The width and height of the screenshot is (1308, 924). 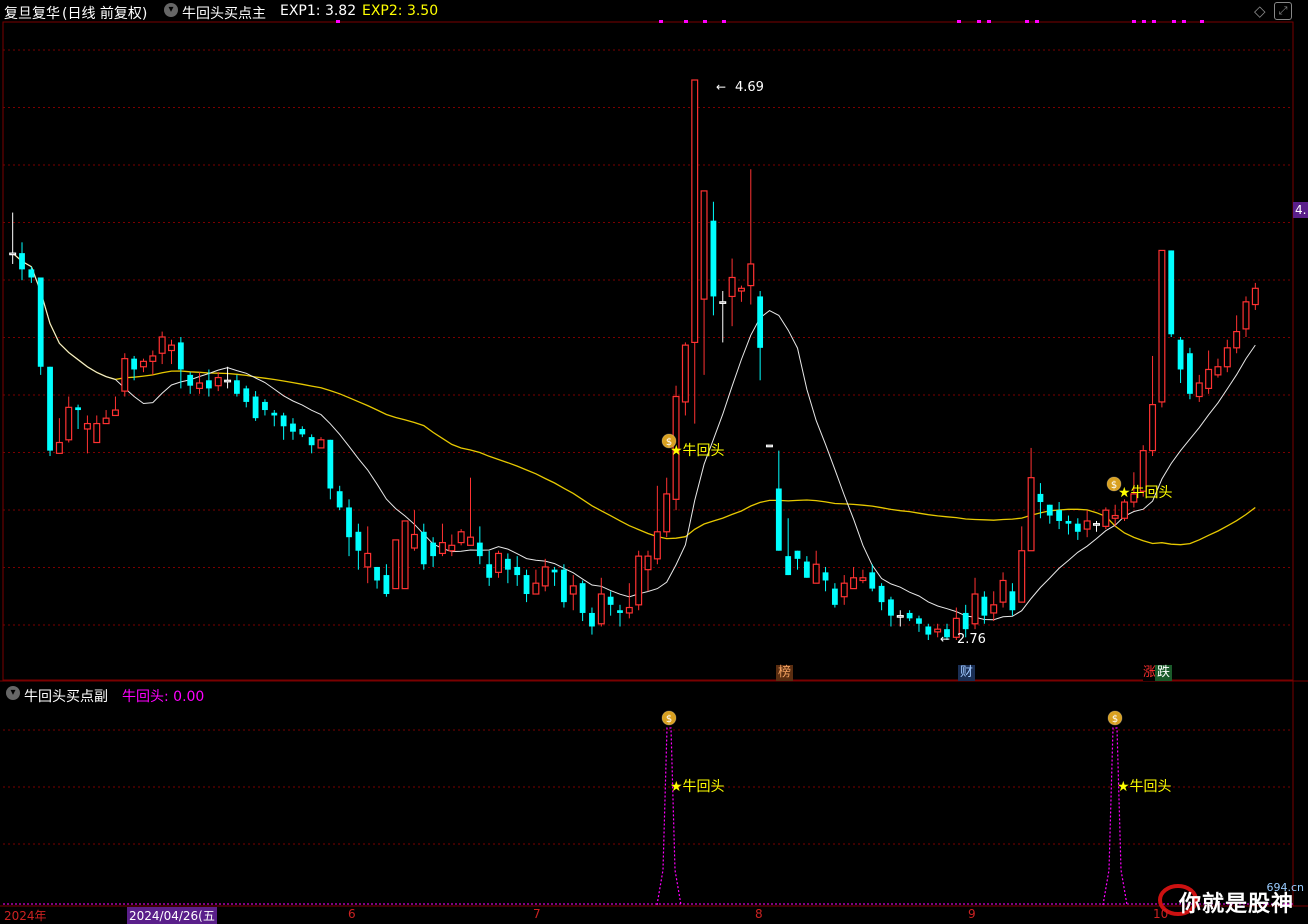 What do you see at coordinates (971, 639) in the screenshot?
I see `low-price-label: 2.76` at bounding box center [971, 639].